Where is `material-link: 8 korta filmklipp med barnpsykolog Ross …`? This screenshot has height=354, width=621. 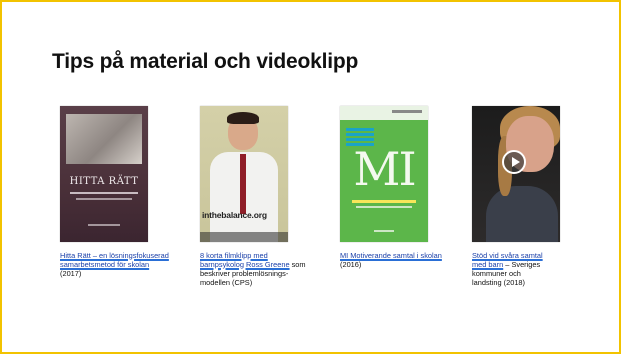
material-link: 8 korta filmklipp med barnpsykolog Ross … is located at coordinates (245, 260).